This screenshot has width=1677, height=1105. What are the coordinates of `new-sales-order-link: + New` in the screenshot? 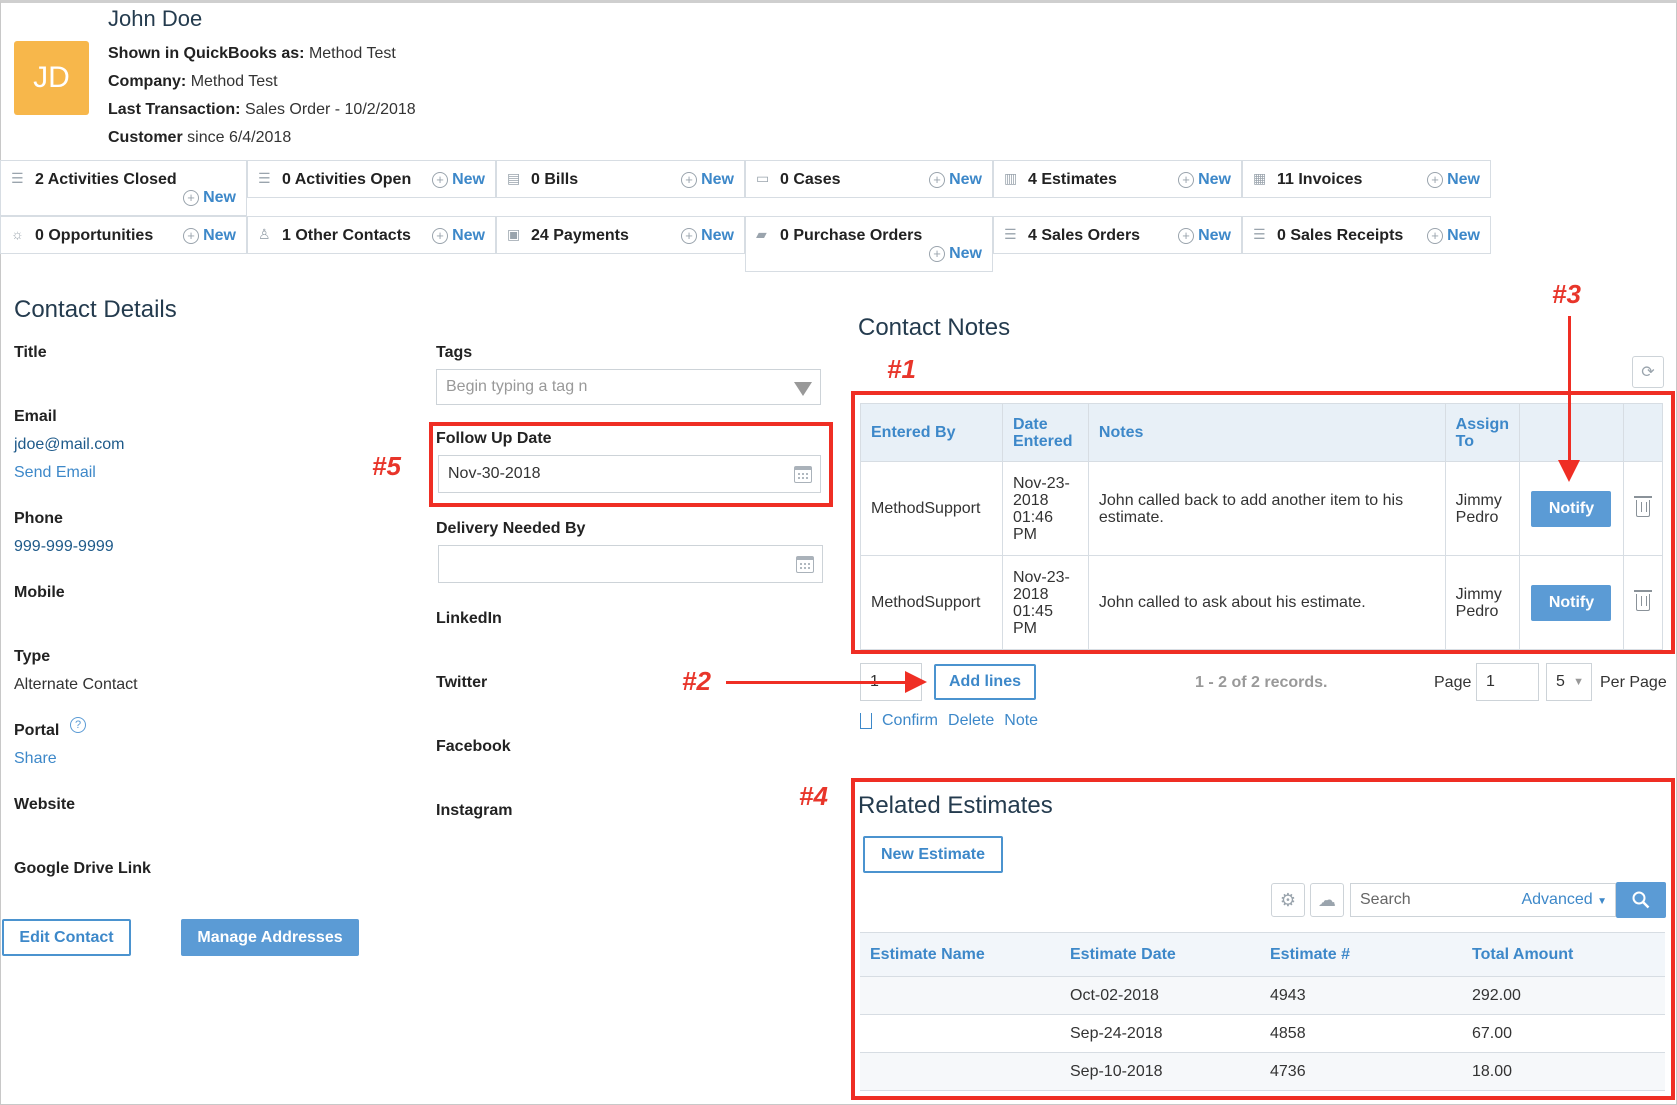 It's located at (1204, 236).